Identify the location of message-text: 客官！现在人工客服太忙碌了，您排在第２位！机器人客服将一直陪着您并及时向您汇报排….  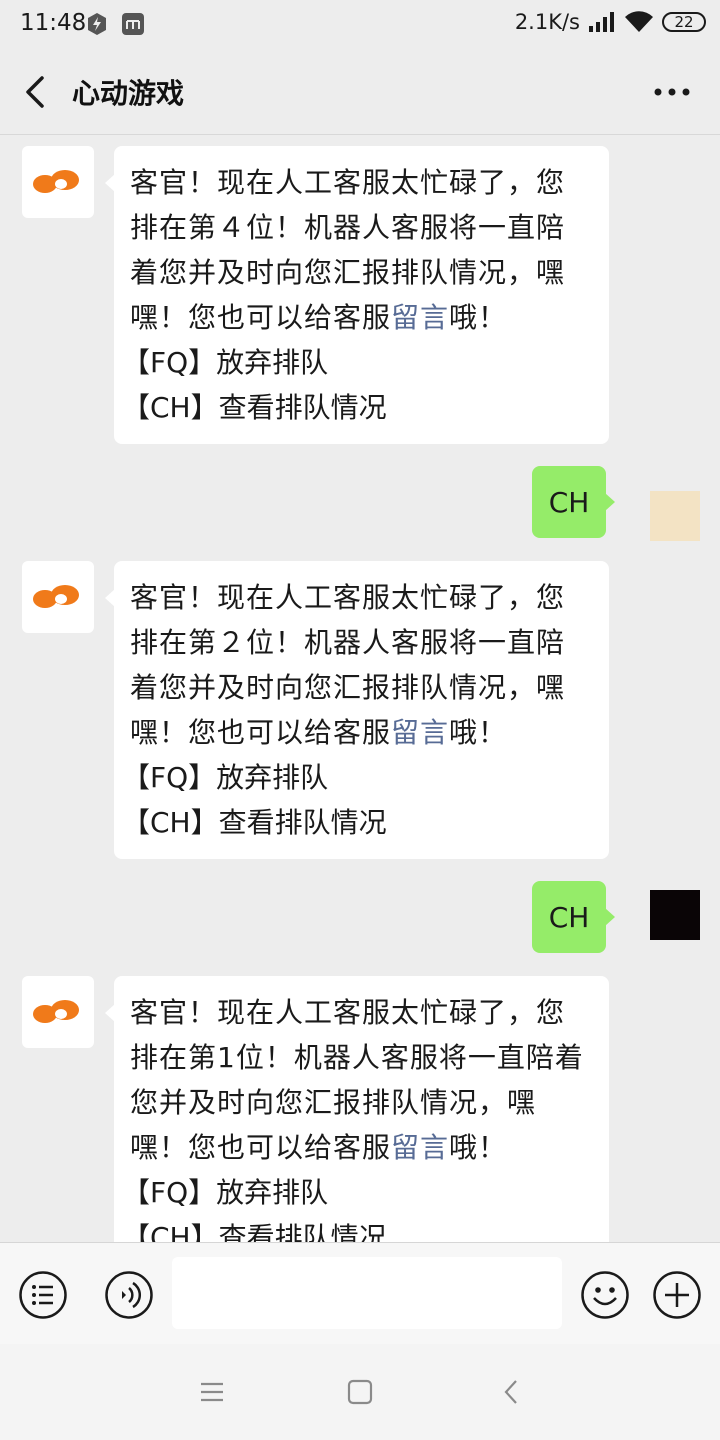
(361, 665).